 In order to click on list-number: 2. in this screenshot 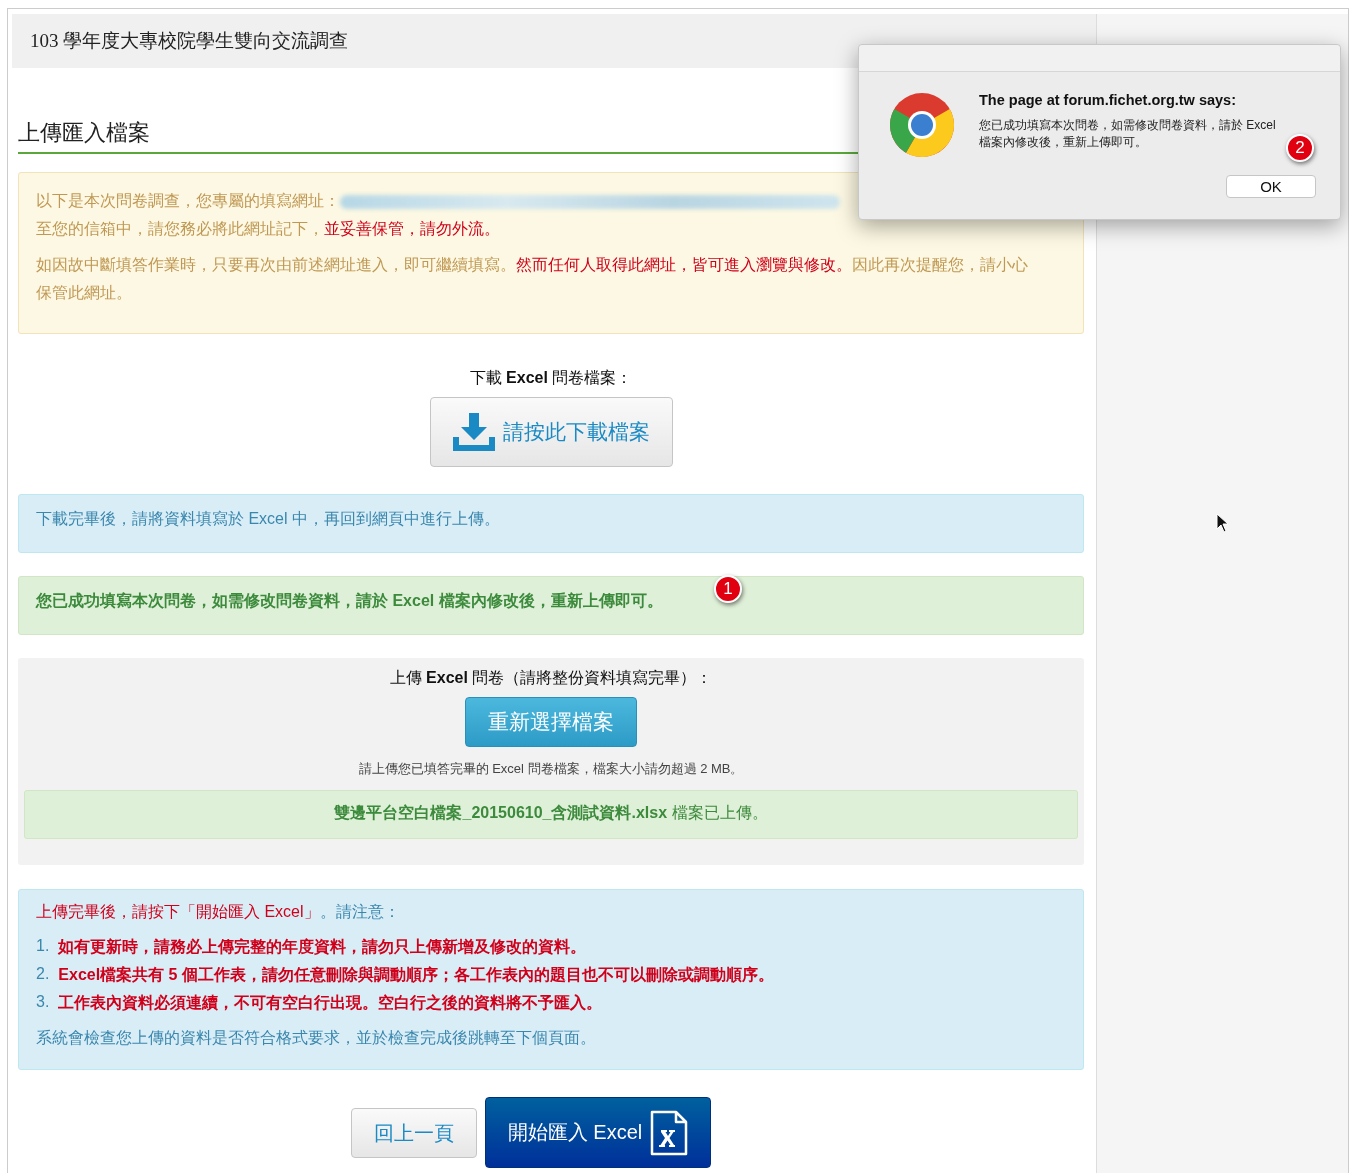, I will do `click(43, 974)`.